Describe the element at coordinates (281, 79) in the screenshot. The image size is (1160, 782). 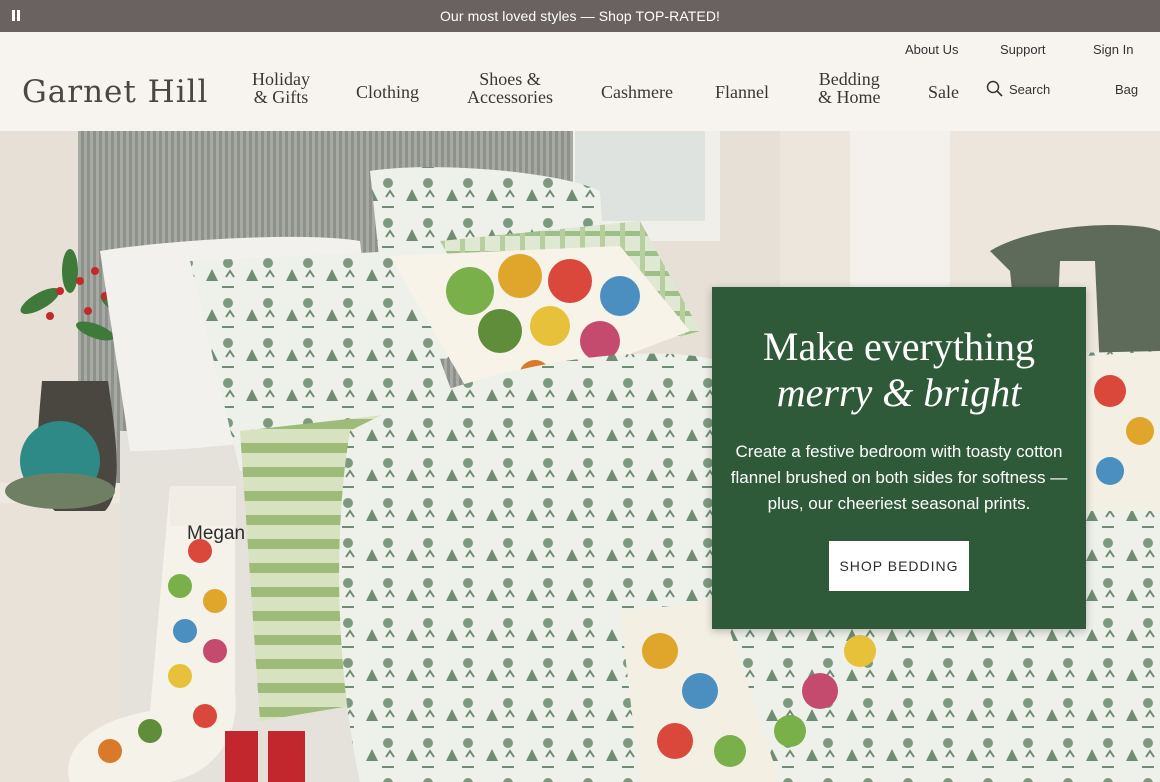
I see `nav-holiday-line1: Holiday` at that location.